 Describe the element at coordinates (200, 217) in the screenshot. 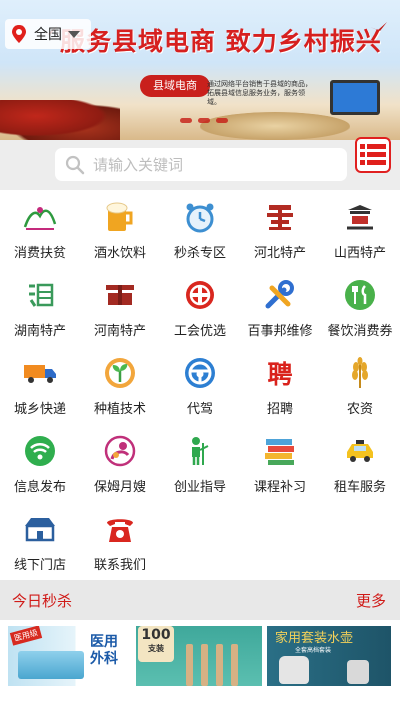

I see `alarm-clock-icon` at that location.